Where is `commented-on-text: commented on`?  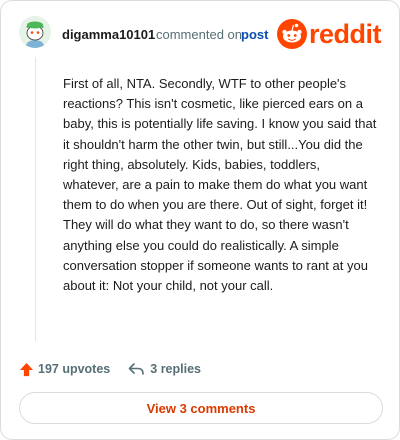
commented-on-text: commented on is located at coordinates (199, 34).